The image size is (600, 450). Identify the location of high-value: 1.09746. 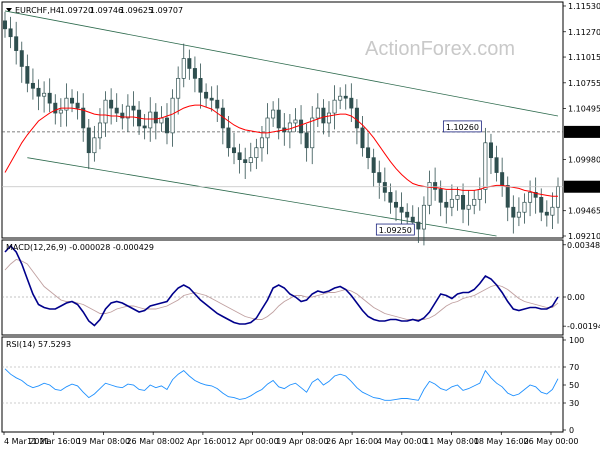
(106, 10).